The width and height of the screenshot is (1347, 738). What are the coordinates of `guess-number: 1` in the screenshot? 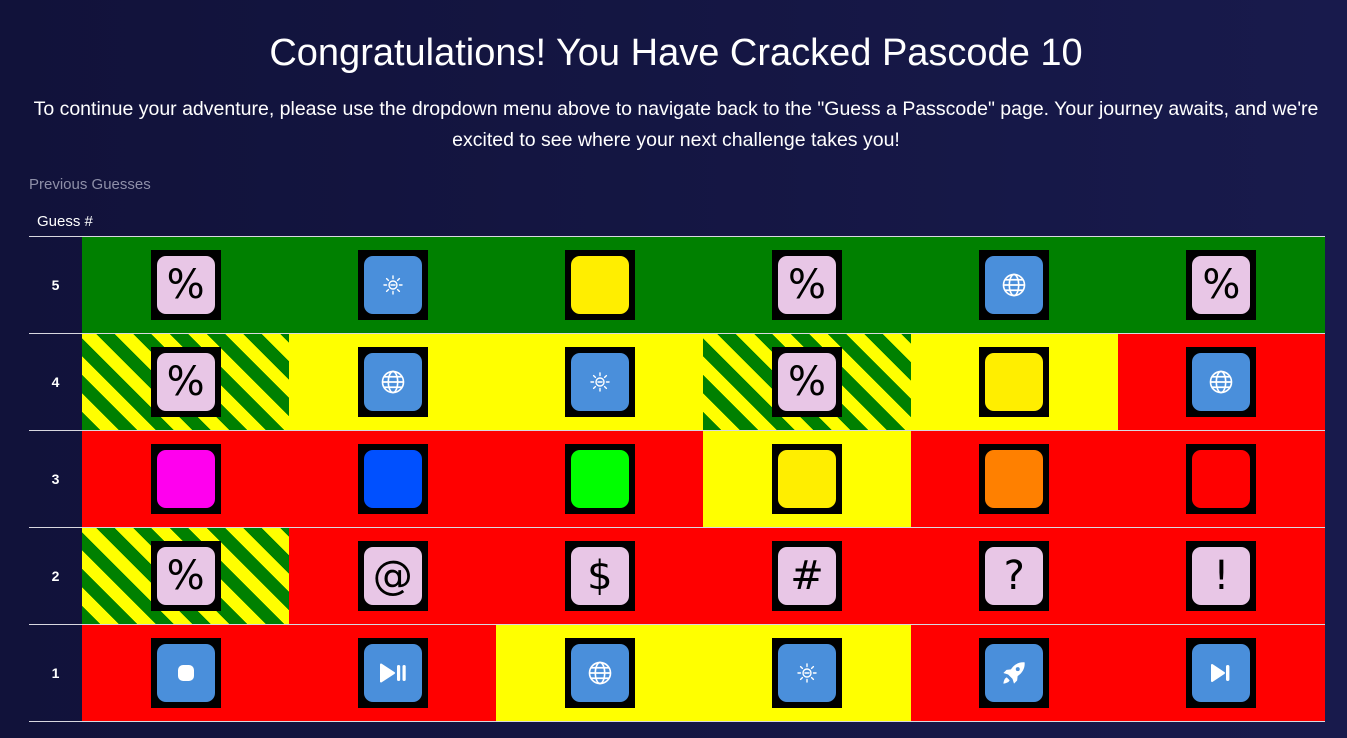 It's located at (55, 673).